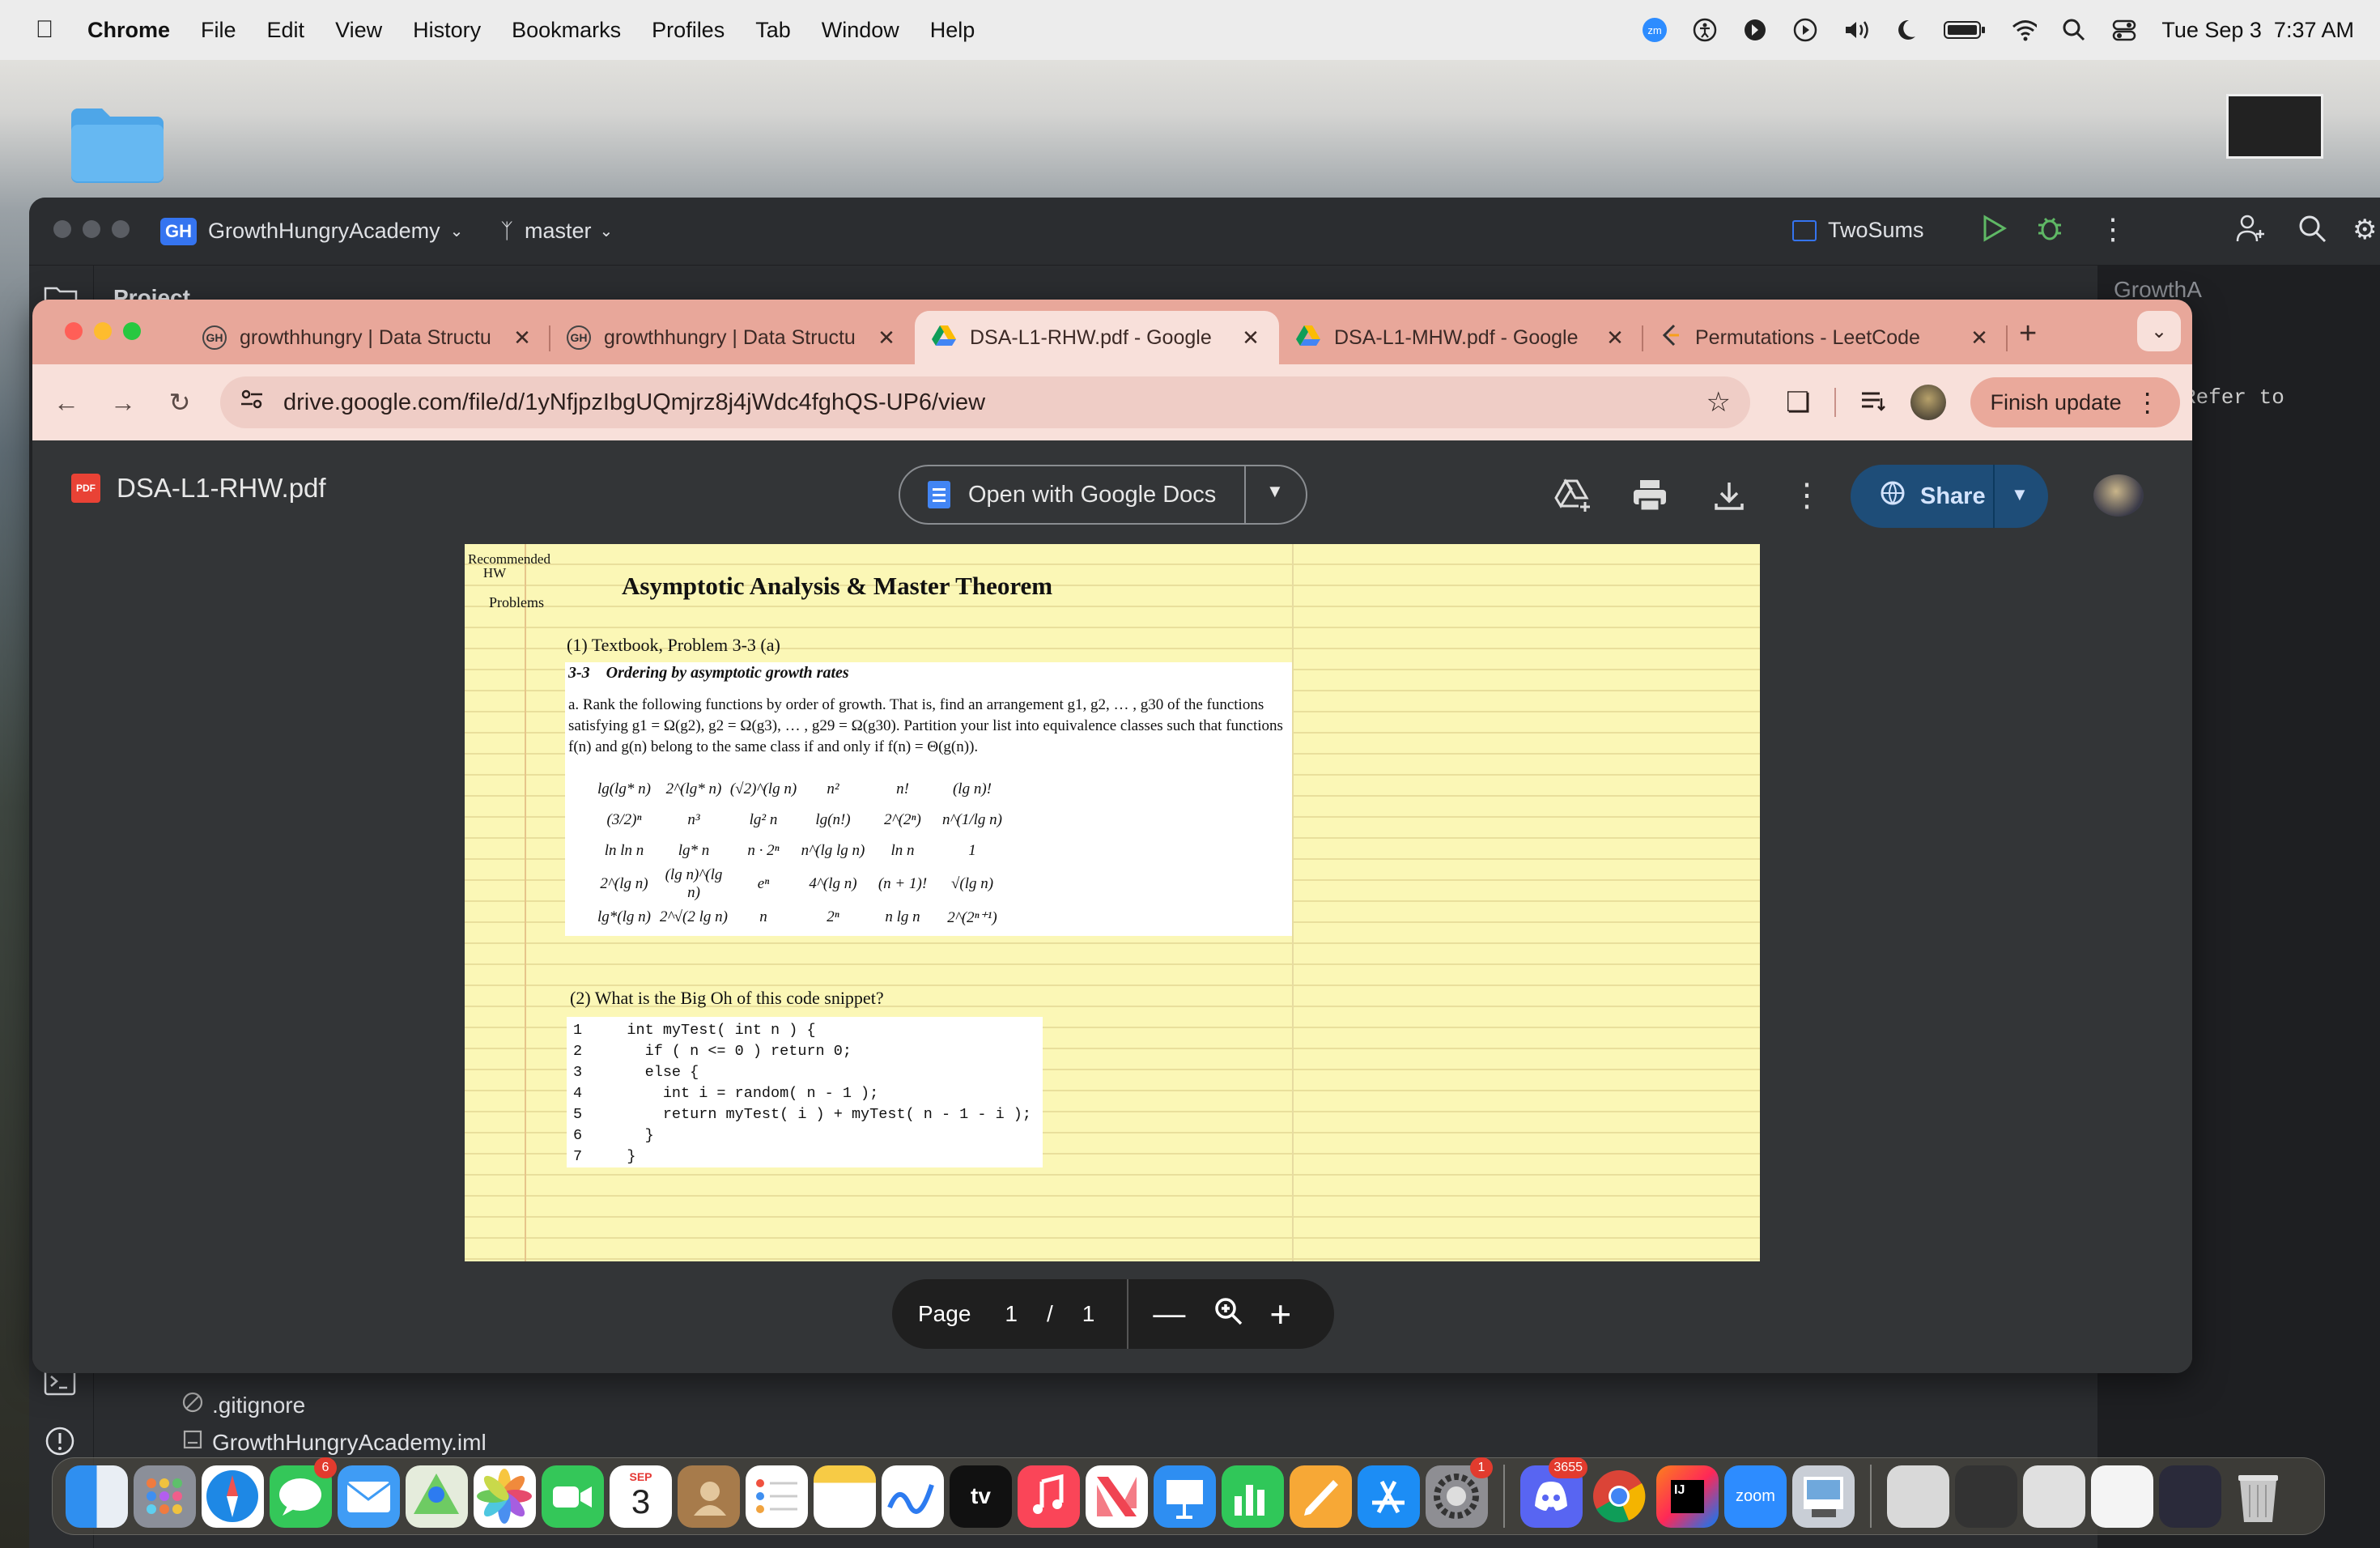  I want to click on focus-moon-icon, so click(1755, 30).